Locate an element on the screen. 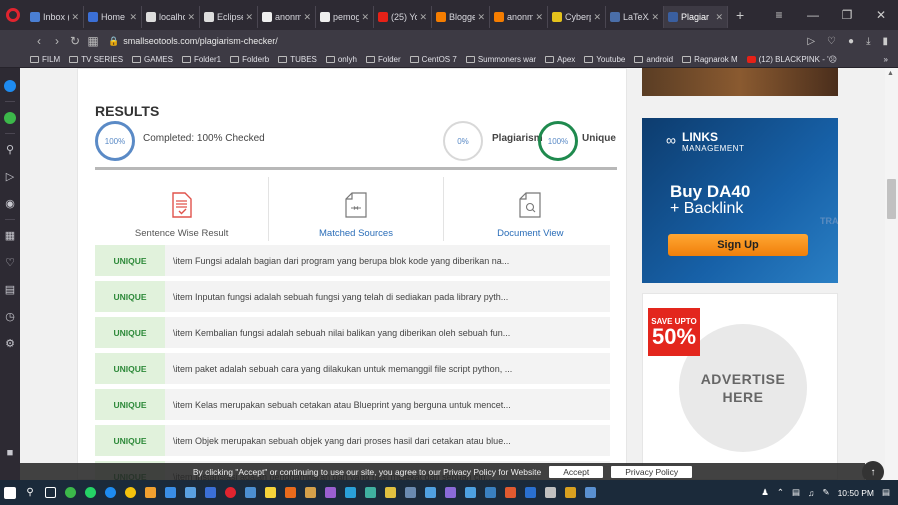  url-field: 🔒 smallseotools.com/plagiarism-checker/ is located at coordinates (457, 41).